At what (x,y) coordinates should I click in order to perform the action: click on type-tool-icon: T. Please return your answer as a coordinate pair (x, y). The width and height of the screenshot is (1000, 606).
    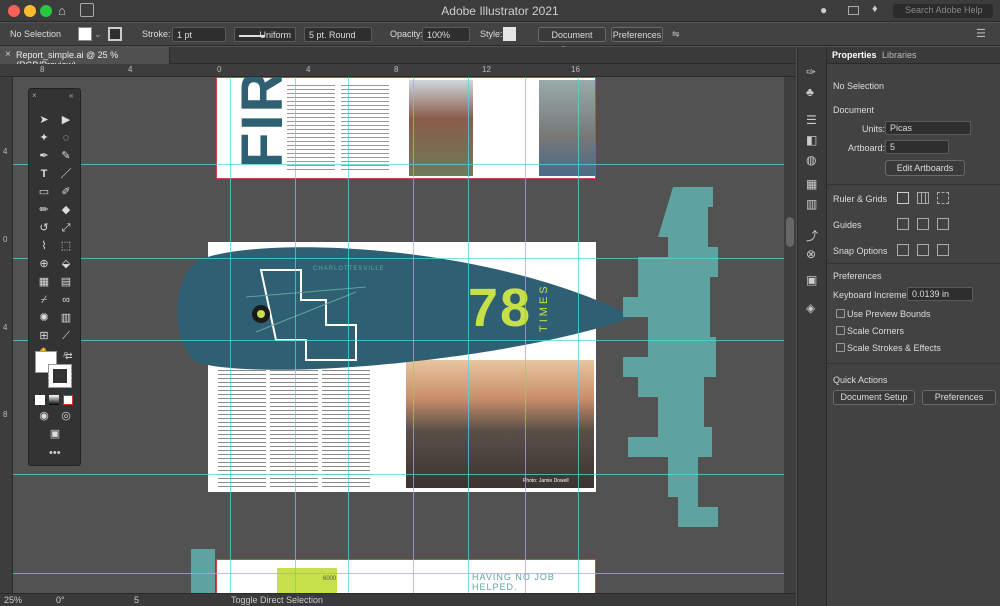
    Looking at the image, I should click on (44, 174).